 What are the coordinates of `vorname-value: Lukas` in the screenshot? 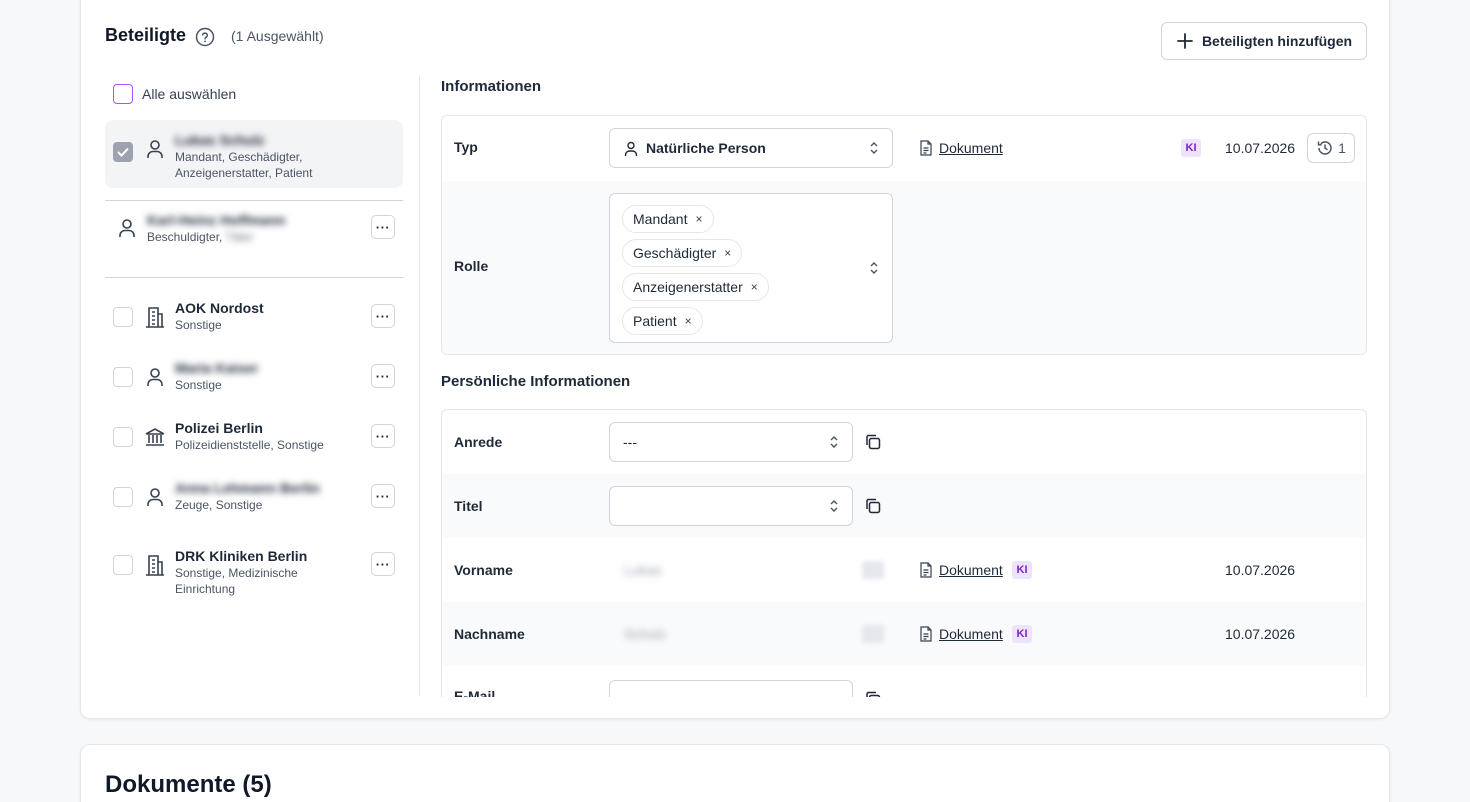 It's located at (642, 570).